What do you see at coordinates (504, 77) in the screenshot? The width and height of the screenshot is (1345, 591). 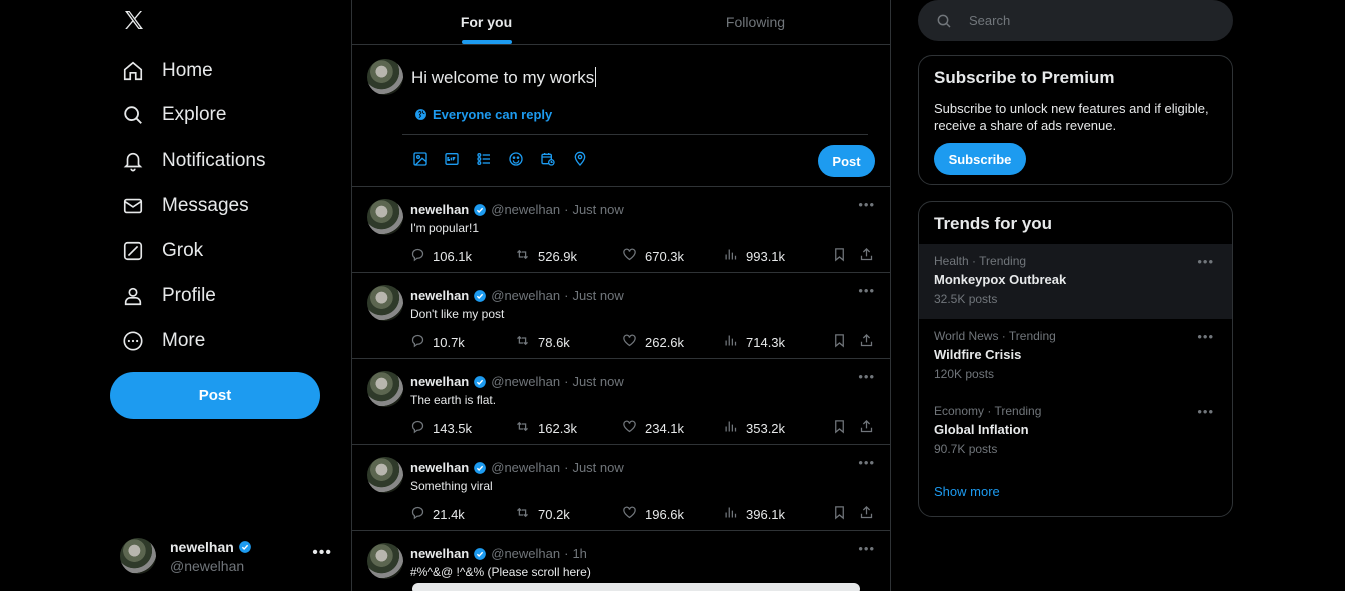 I see `compose-text-input: Hi welcome to my works` at bounding box center [504, 77].